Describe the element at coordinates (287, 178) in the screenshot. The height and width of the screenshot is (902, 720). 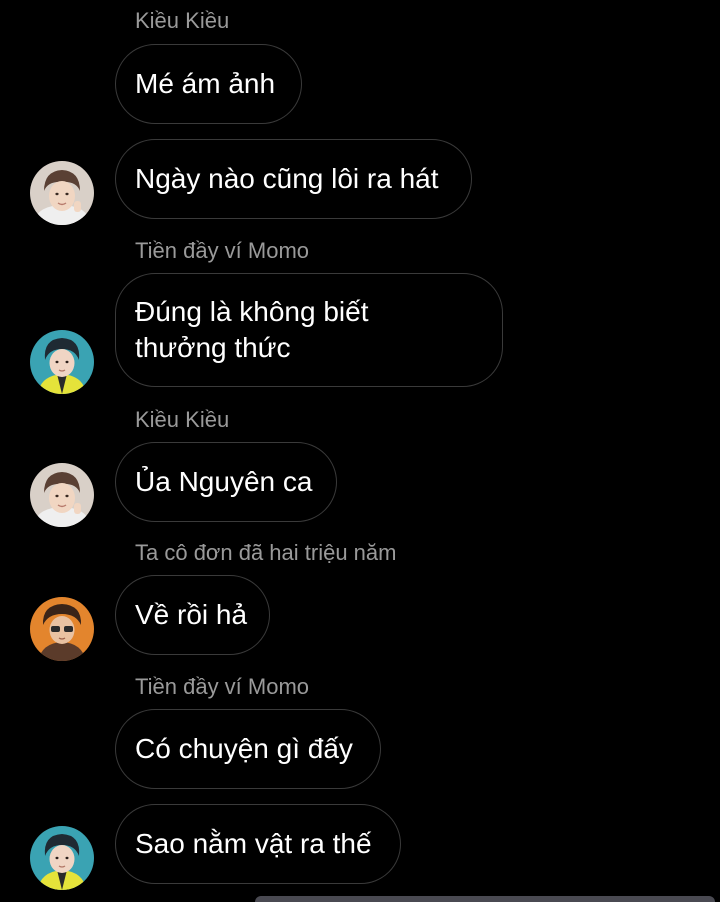
I see `message-text: Ngày nào cũng lôi ra hát` at that location.